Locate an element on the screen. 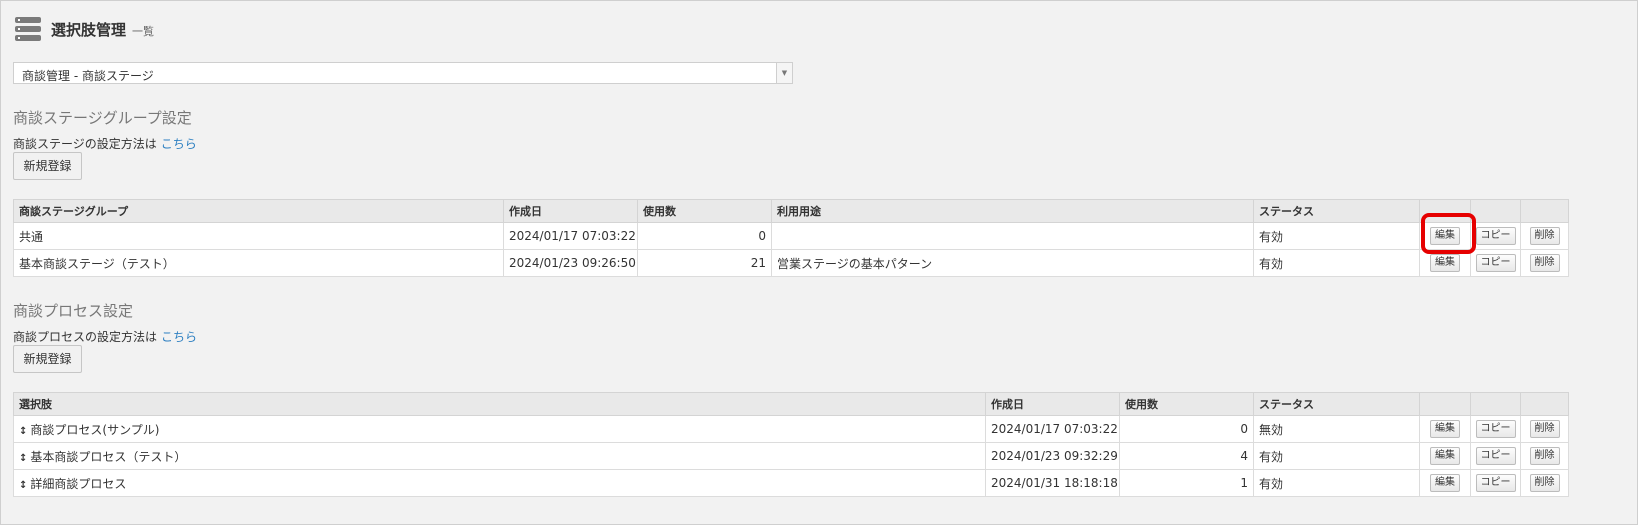 The width and height of the screenshot is (1638, 525). cell-usage is located at coordinates (1012, 236).